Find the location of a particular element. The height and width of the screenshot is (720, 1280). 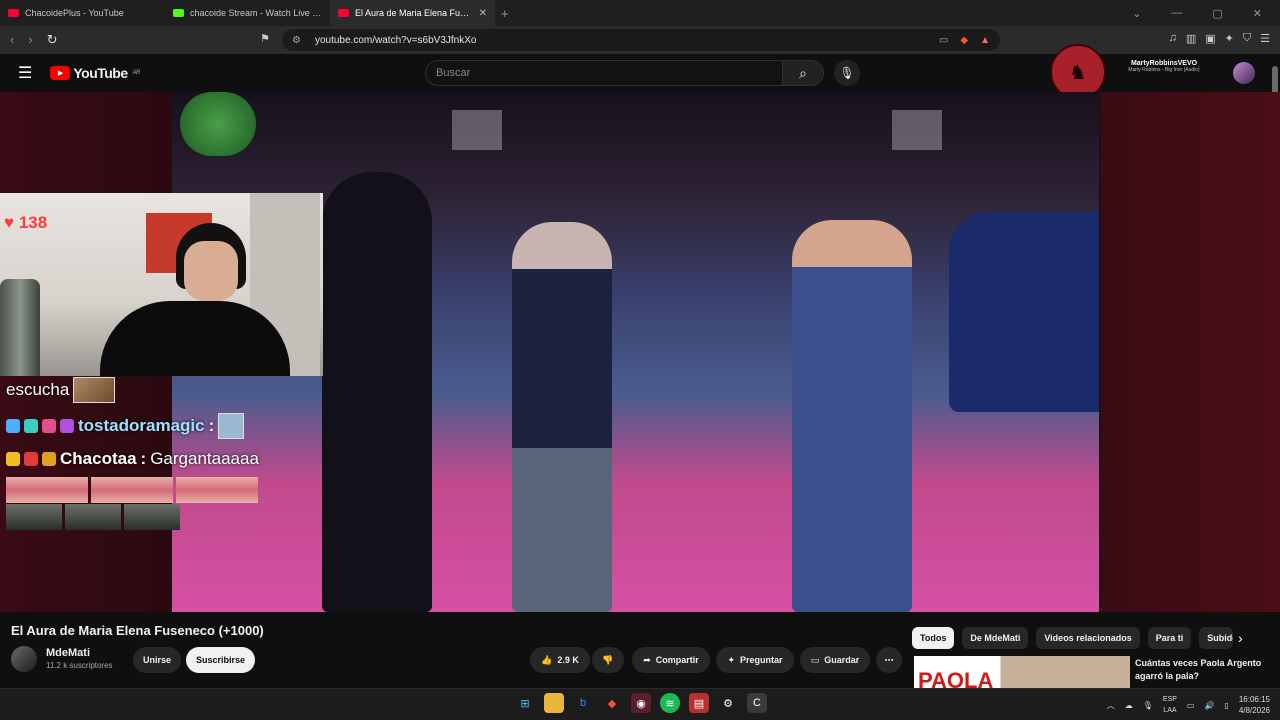

arena-lights is located at coordinates (635, 130).